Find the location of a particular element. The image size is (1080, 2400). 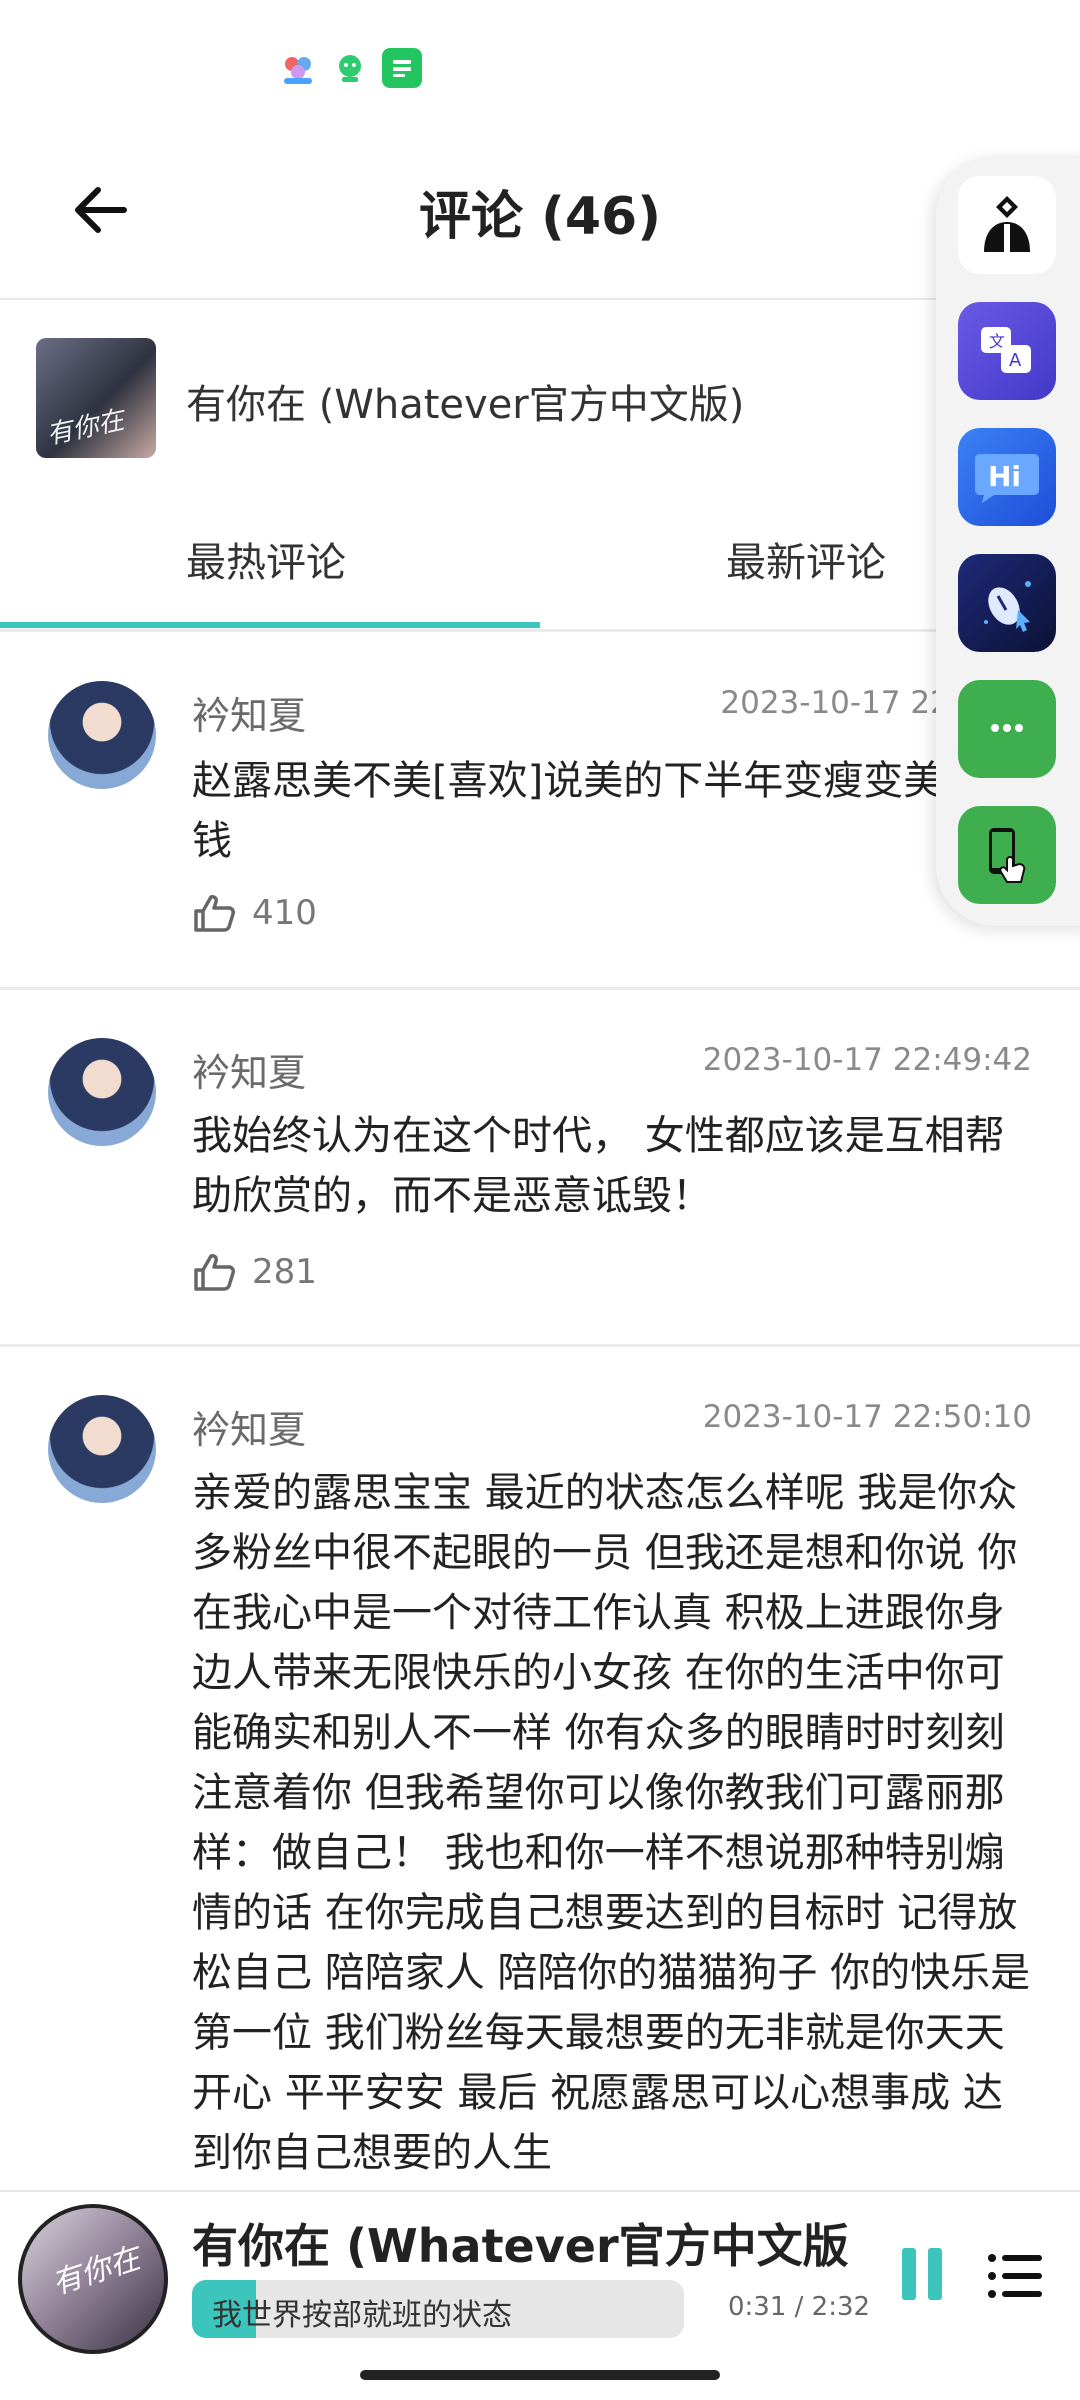

comment-time: 2023-10-17 22:50:10 is located at coordinates (867, 1417).